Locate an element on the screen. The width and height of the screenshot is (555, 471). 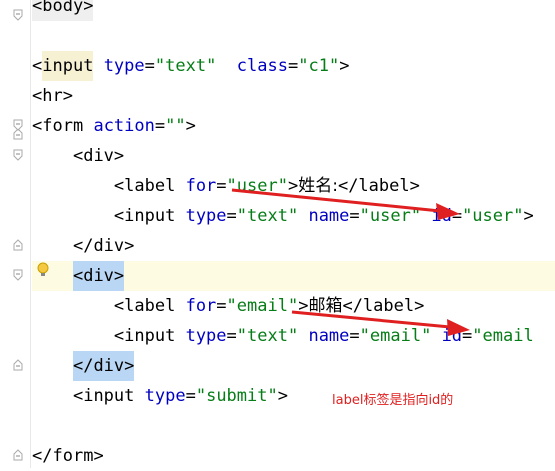
code-line: <div> is located at coordinates (293, 156).